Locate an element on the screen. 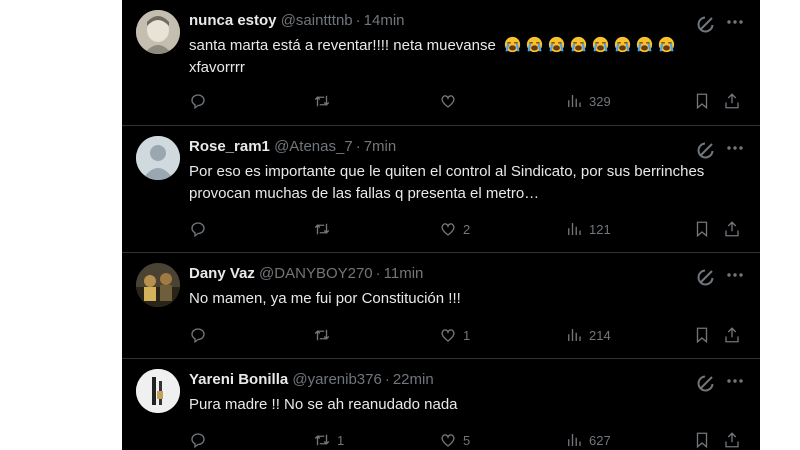 This screenshot has height=450, width=800. like-count: 2 is located at coordinates (467, 229).